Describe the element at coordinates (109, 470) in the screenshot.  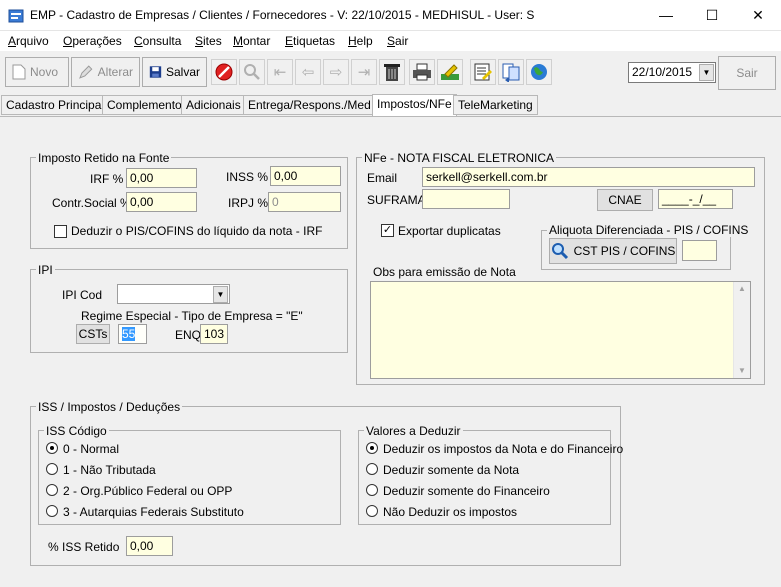
I see `iss-codigo-option-1: 1 - Não Tributada` at that location.